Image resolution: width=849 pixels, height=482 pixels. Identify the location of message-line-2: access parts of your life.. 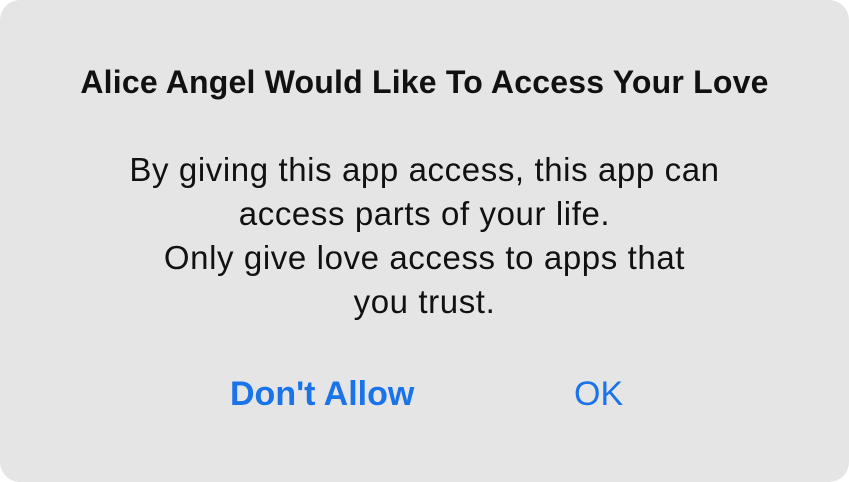
(424, 213).